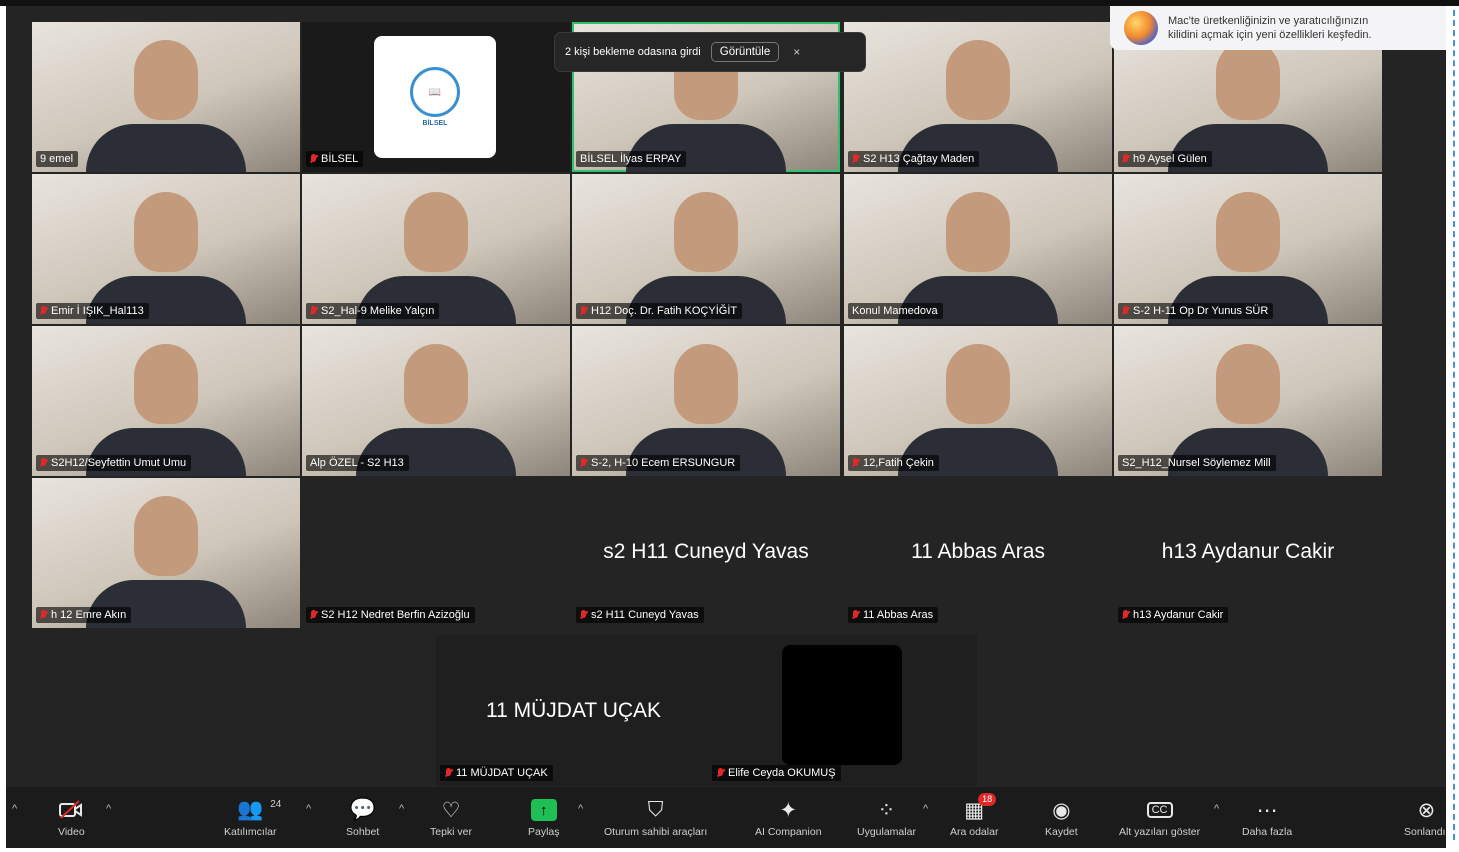 The image size is (1459, 852). I want to click on video-tile: 12,Fatih Çekin, so click(978, 401).